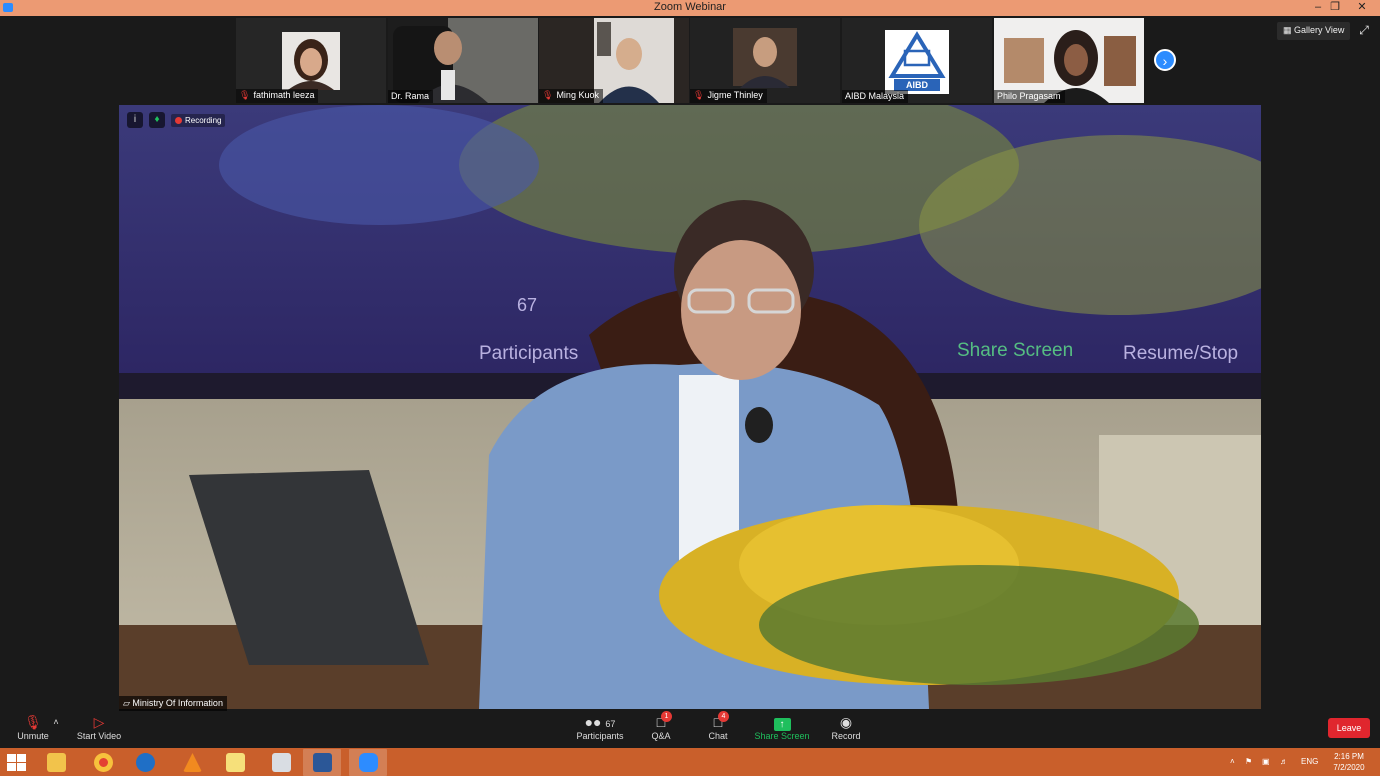  I want to click on qa-icon: □ 1, so click(661, 721).